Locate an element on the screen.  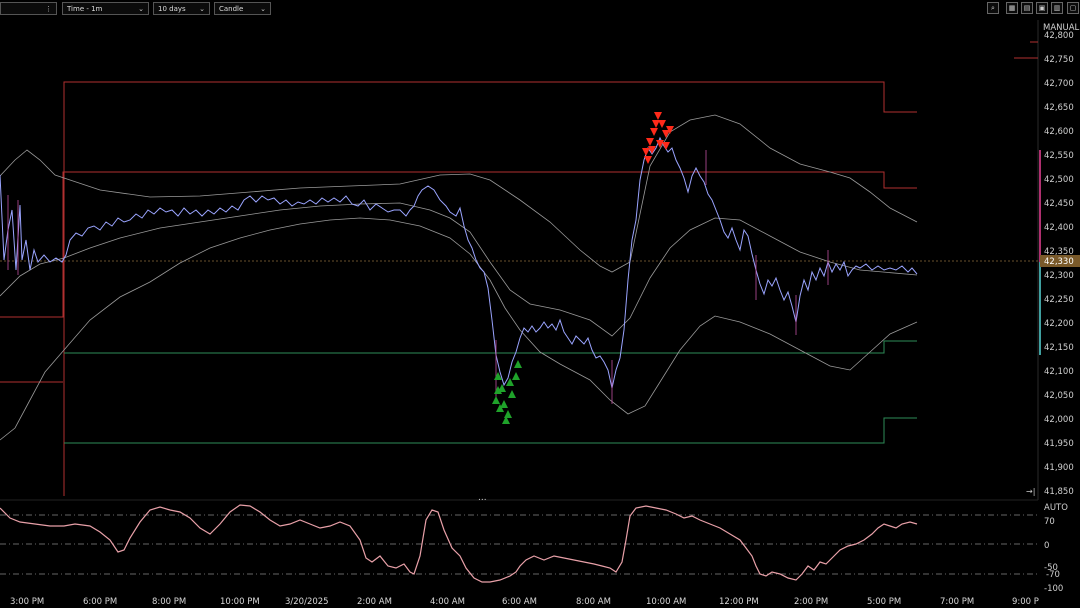
price-tick: 41,950 is located at coordinates (1059, 444).